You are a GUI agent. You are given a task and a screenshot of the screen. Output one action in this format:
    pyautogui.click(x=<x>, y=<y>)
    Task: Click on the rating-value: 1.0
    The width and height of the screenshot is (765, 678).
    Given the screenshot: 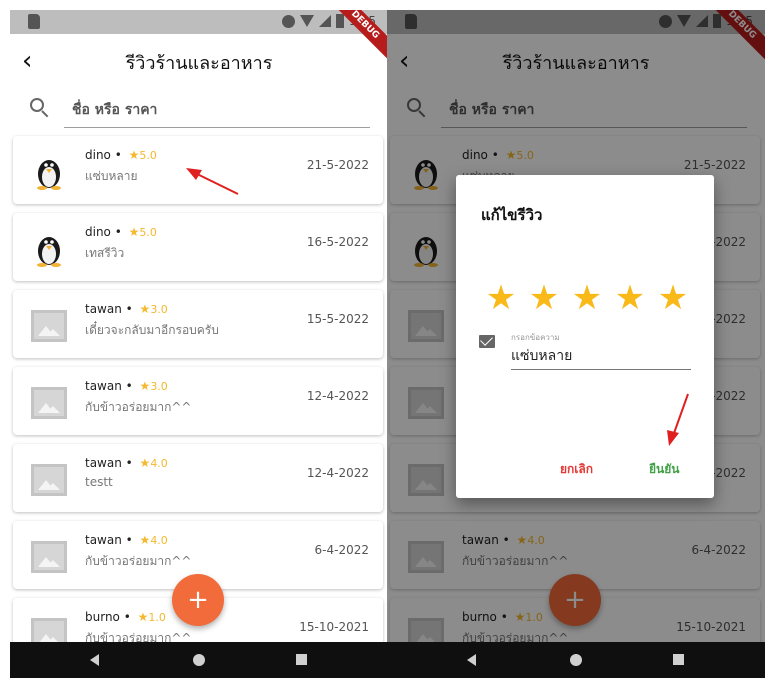 What is the action you would take?
    pyautogui.click(x=157, y=617)
    